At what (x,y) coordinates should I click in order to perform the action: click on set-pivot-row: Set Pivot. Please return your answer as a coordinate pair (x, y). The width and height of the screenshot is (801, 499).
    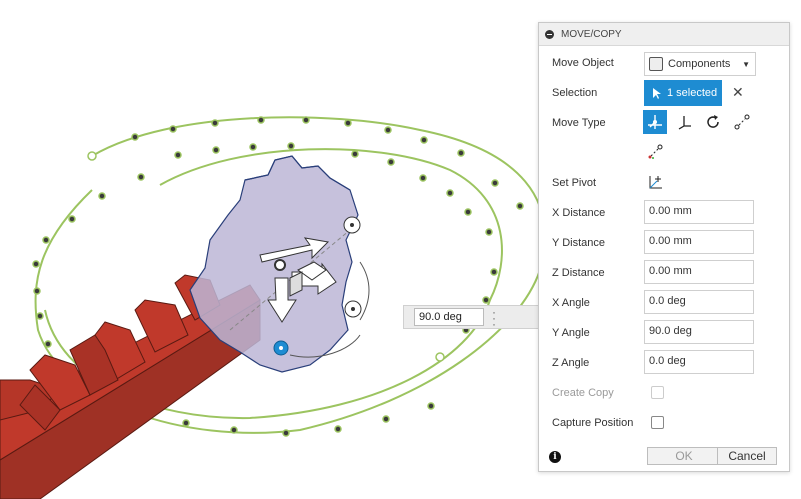
    Looking at the image, I should click on (664, 183).